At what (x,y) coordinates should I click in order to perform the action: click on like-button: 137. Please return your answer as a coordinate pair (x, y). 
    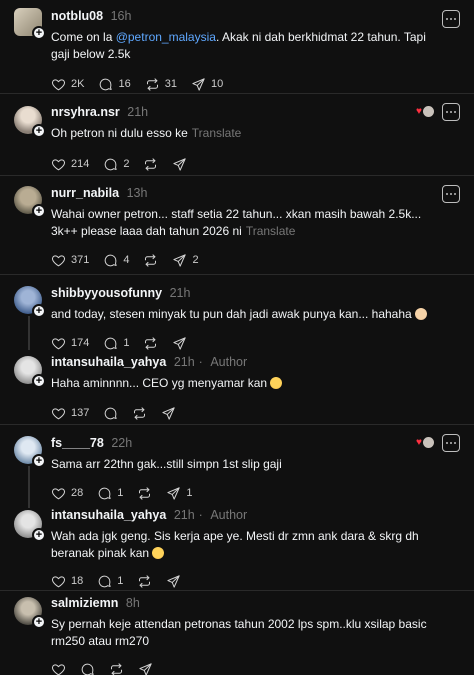
    Looking at the image, I should click on (70, 413).